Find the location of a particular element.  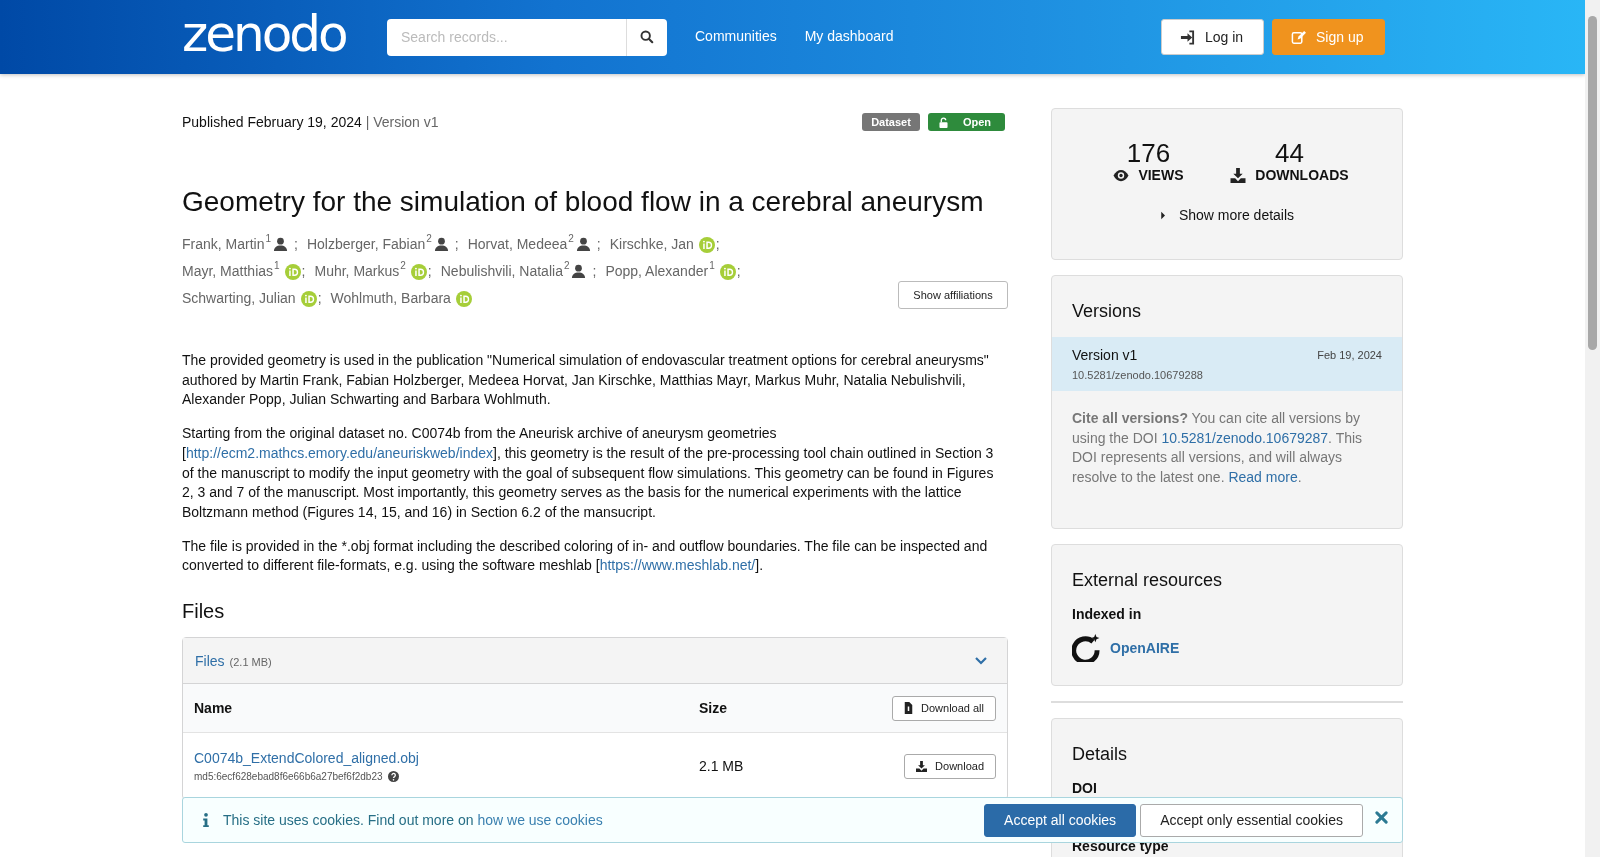

link: https://www.meshlab.net/ is located at coordinates (677, 565).